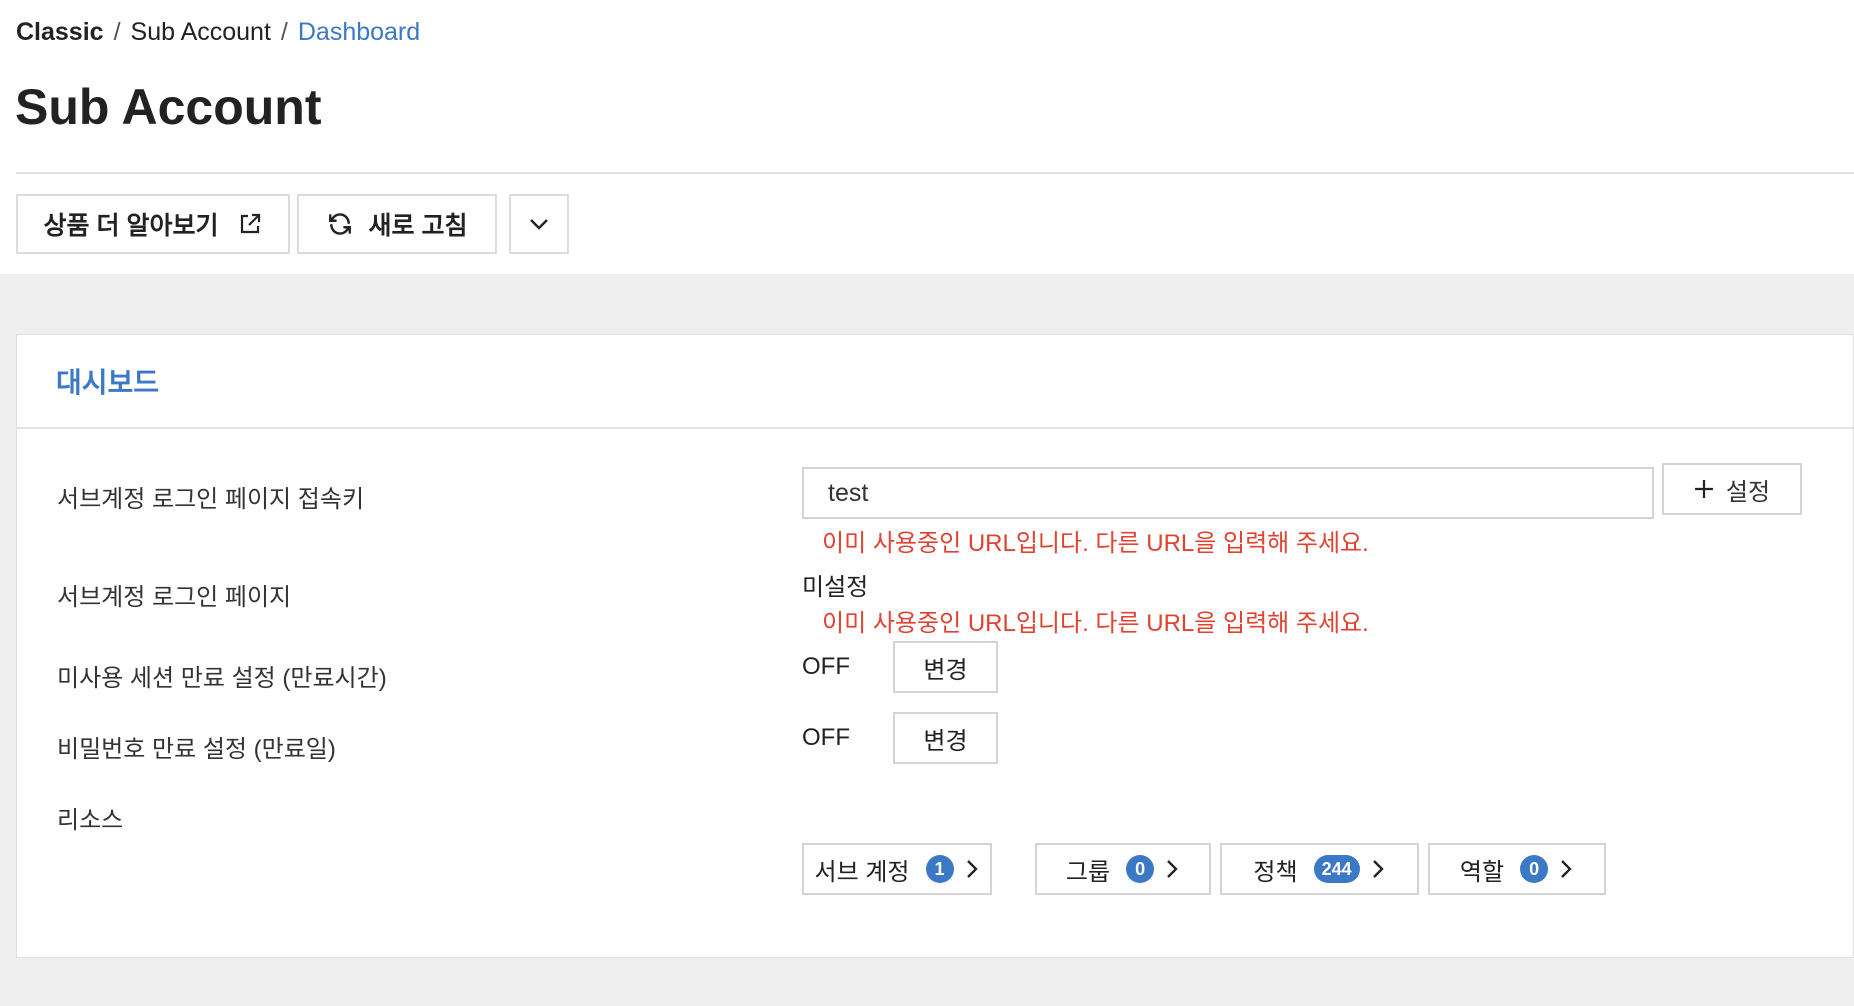  I want to click on login-page-value: 미설정, so click(835, 587).